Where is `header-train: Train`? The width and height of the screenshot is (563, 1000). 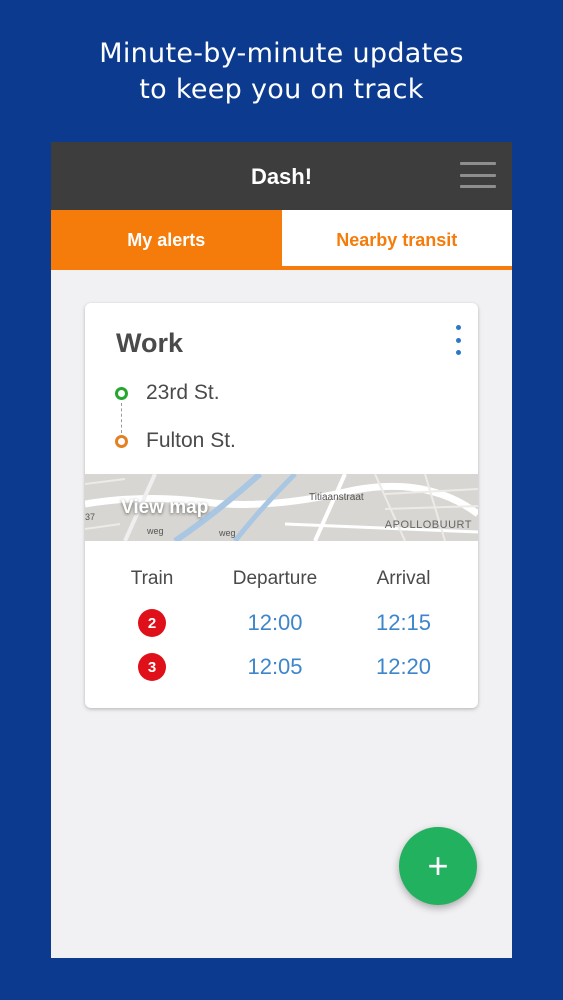
header-train: Train is located at coordinates (152, 578).